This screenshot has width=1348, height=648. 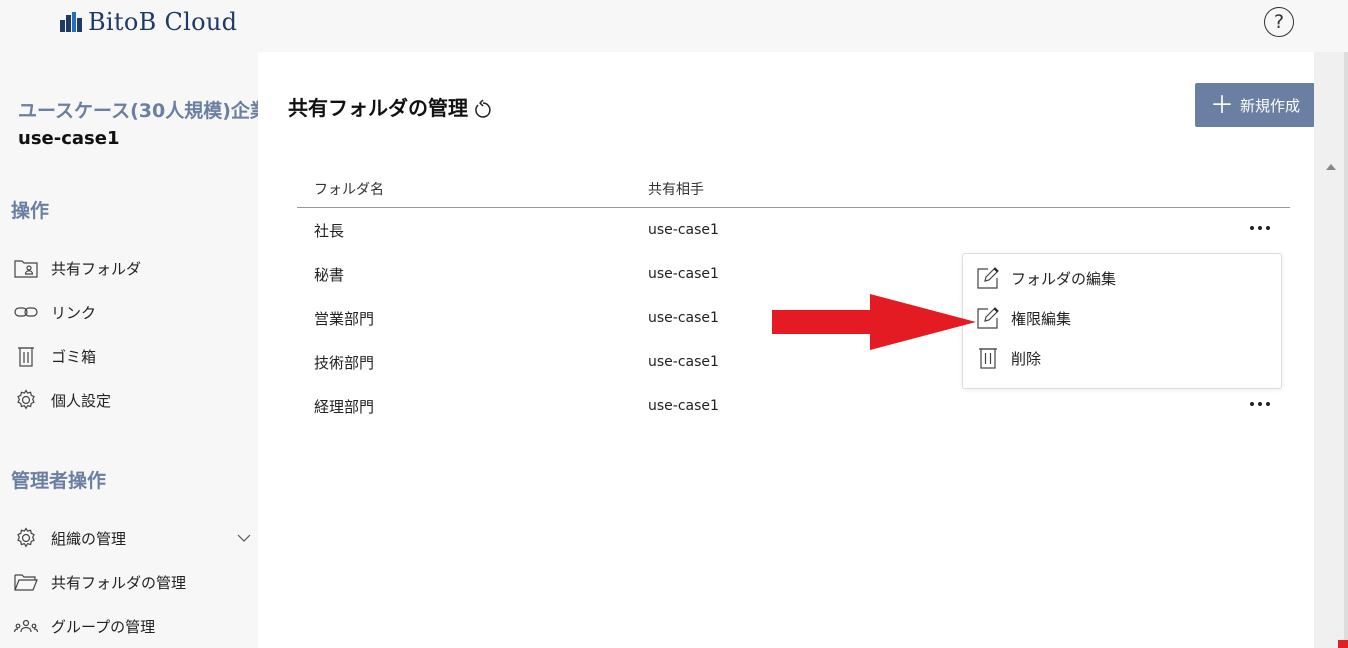 I want to click on header-folder-name: フォルダ名, so click(x=349, y=189).